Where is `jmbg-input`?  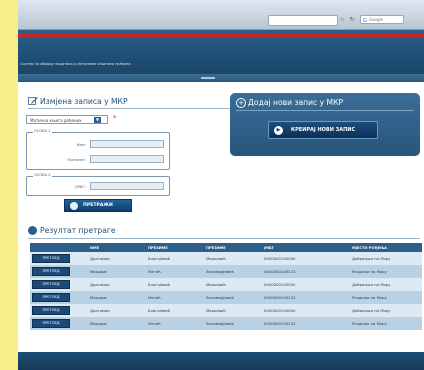
jmbg-input is located at coordinates (127, 186).